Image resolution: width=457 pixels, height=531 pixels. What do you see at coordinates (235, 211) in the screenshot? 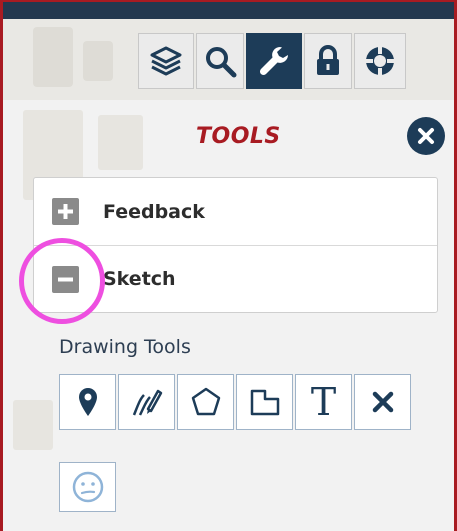
I see `accordion-item-feedback: Feedback` at bounding box center [235, 211].